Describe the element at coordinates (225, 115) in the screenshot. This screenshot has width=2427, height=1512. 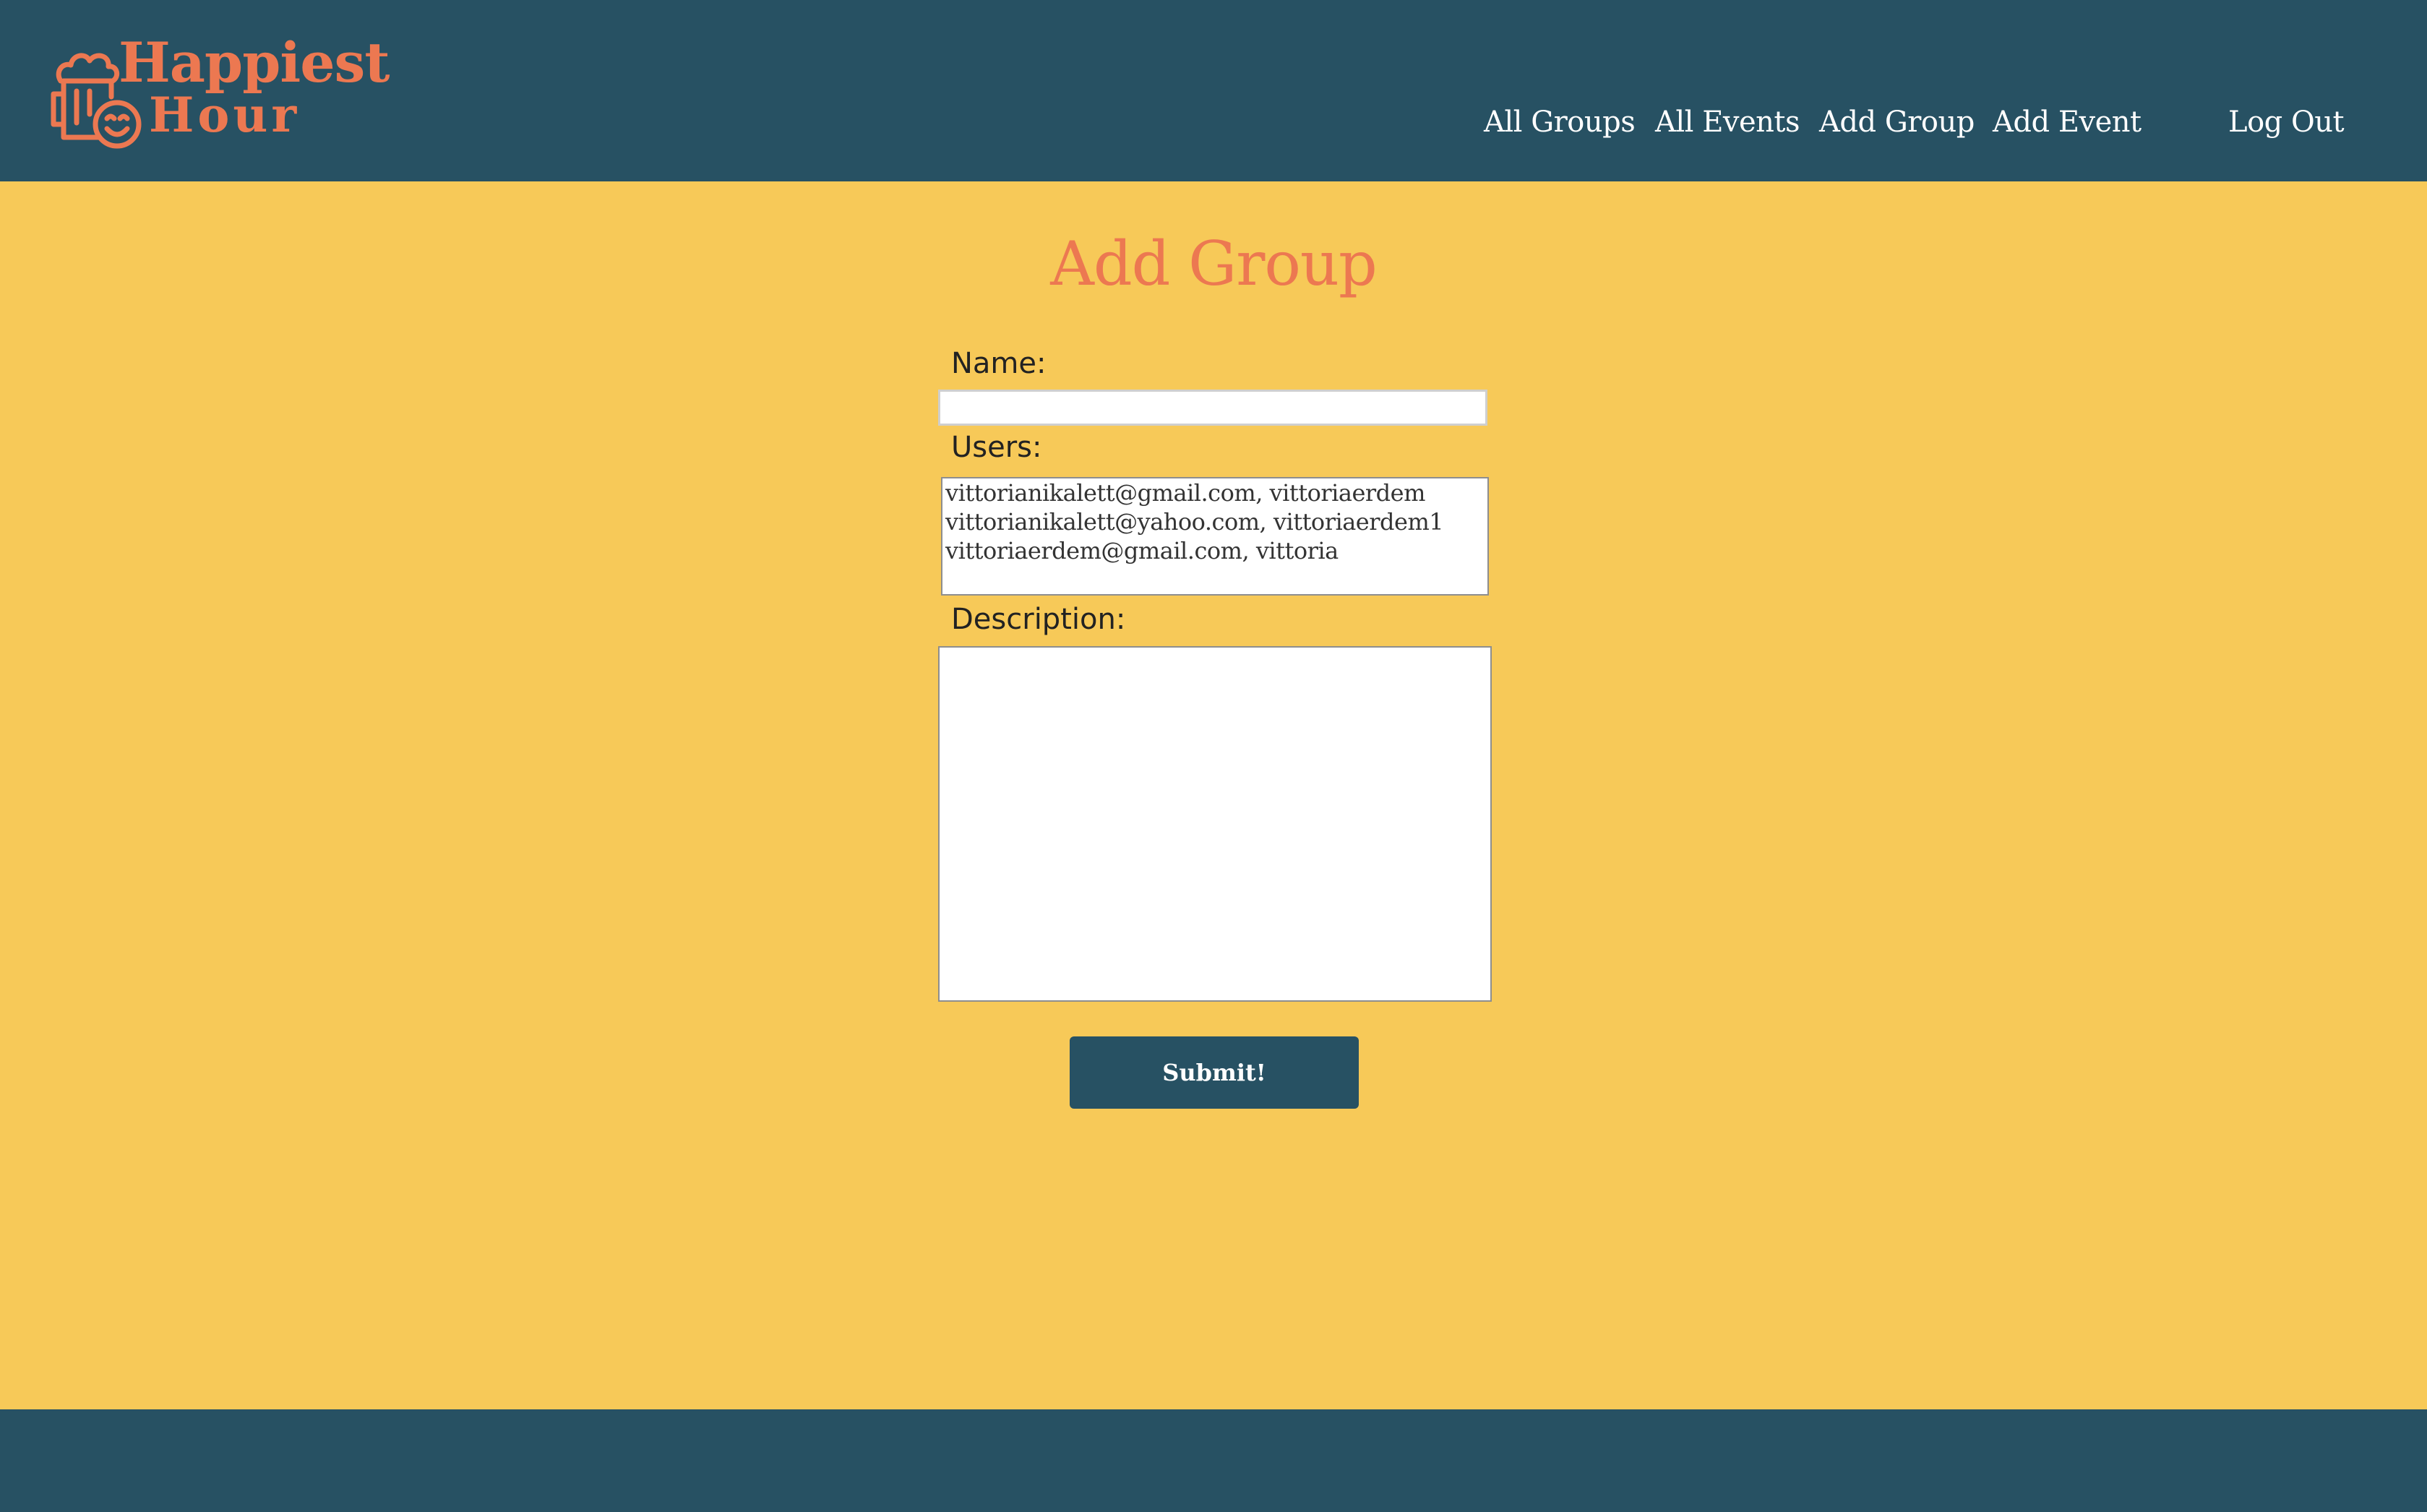
I see `logo-title-line2: Hour` at that location.